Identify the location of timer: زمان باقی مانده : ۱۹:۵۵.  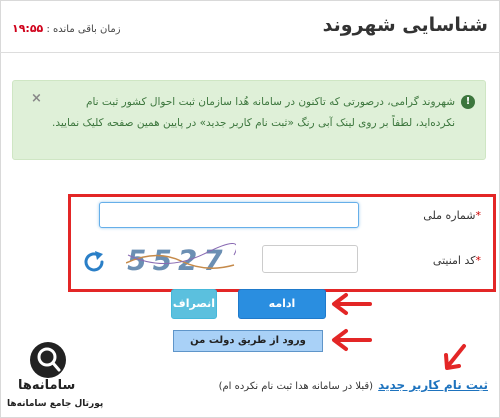
(66, 28).